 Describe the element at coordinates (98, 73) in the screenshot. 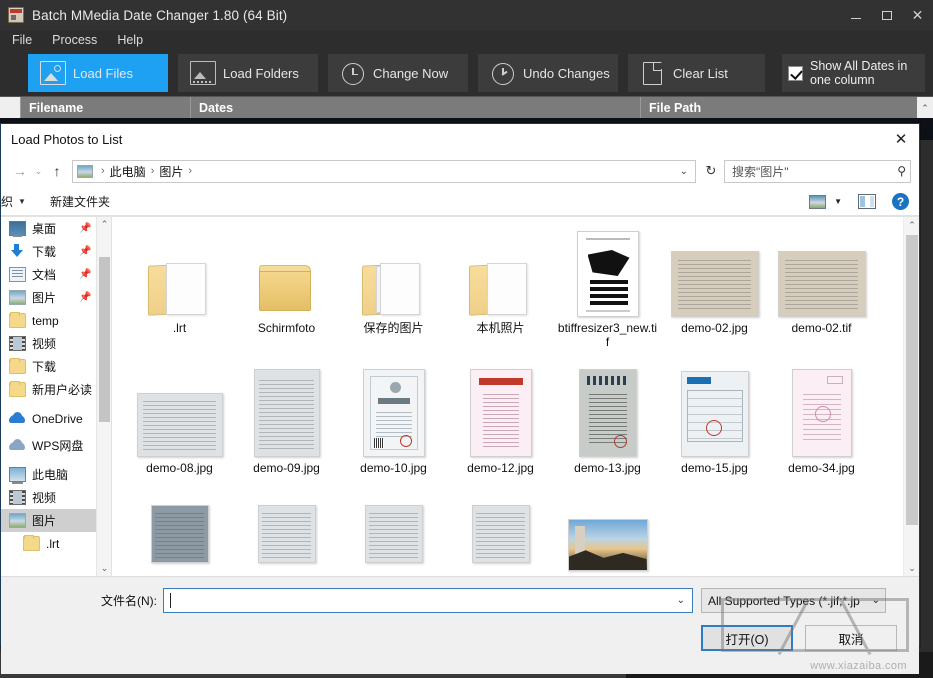

I see `load-files-button: Load Files` at that location.